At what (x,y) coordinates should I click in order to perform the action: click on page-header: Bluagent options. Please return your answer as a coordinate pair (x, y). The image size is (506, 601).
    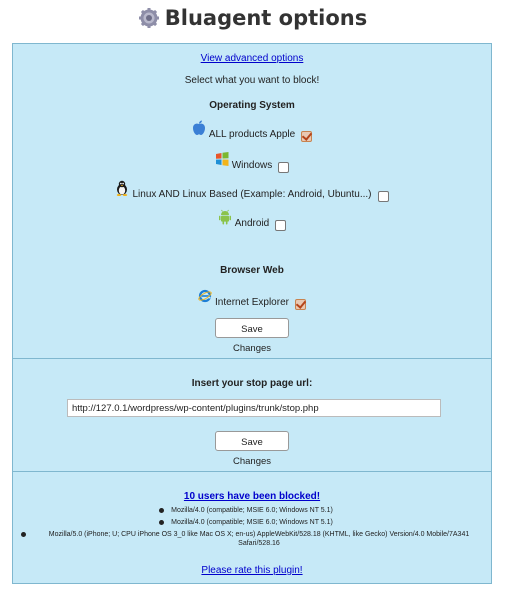
    Looking at the image, I should click on (253, 18).